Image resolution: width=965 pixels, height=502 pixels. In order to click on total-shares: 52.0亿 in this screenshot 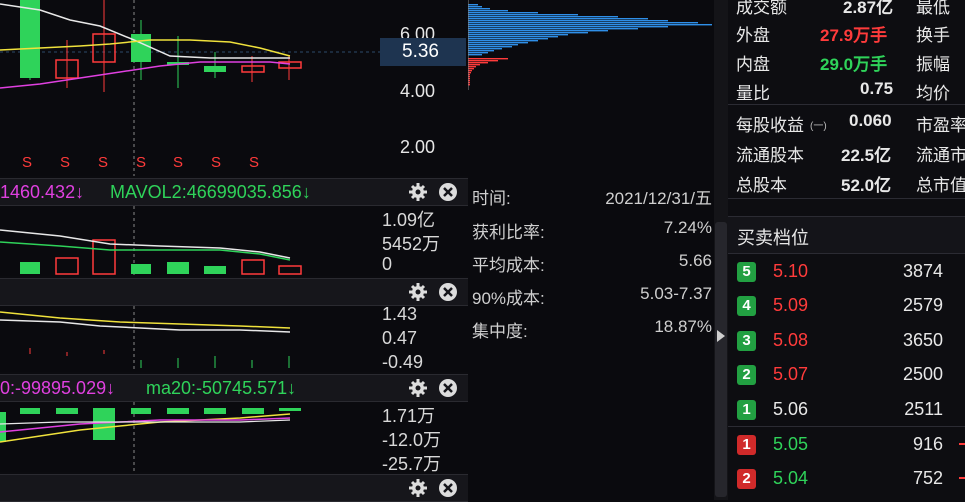, I will do `click(866, 185)`.